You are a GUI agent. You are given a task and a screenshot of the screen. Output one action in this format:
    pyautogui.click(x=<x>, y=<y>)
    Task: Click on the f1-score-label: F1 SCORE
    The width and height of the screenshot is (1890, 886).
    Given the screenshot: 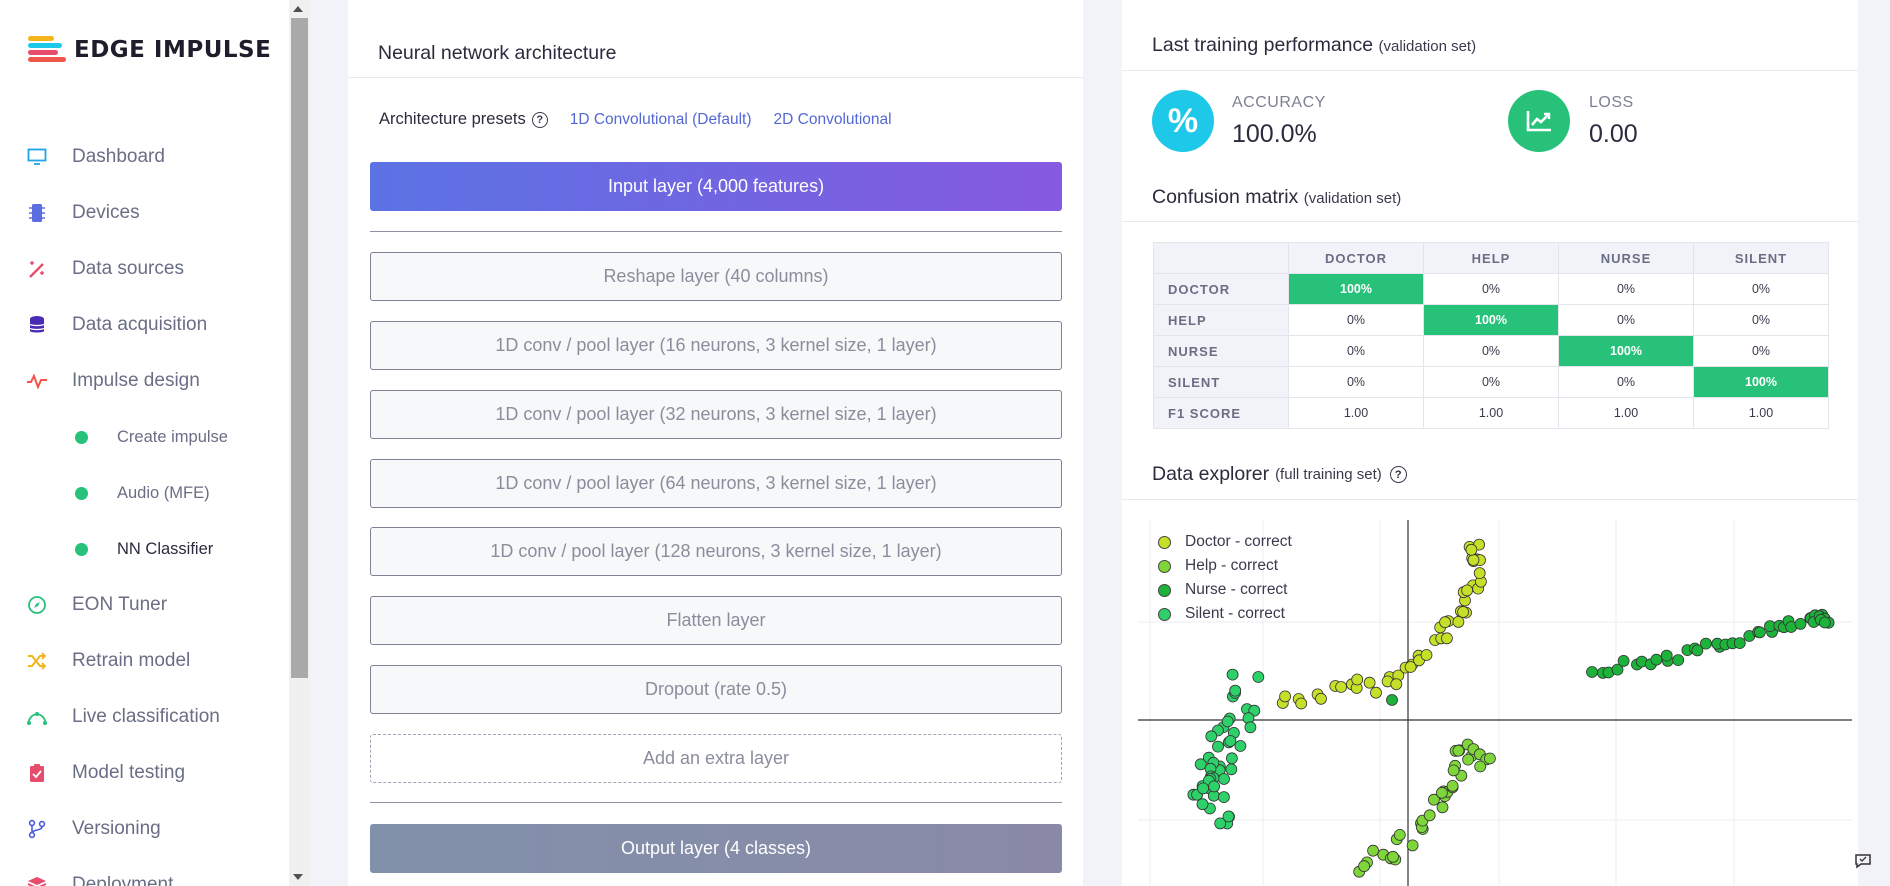 What is the action you would take?
    pyautogui.click(x=1221, y=413)
    